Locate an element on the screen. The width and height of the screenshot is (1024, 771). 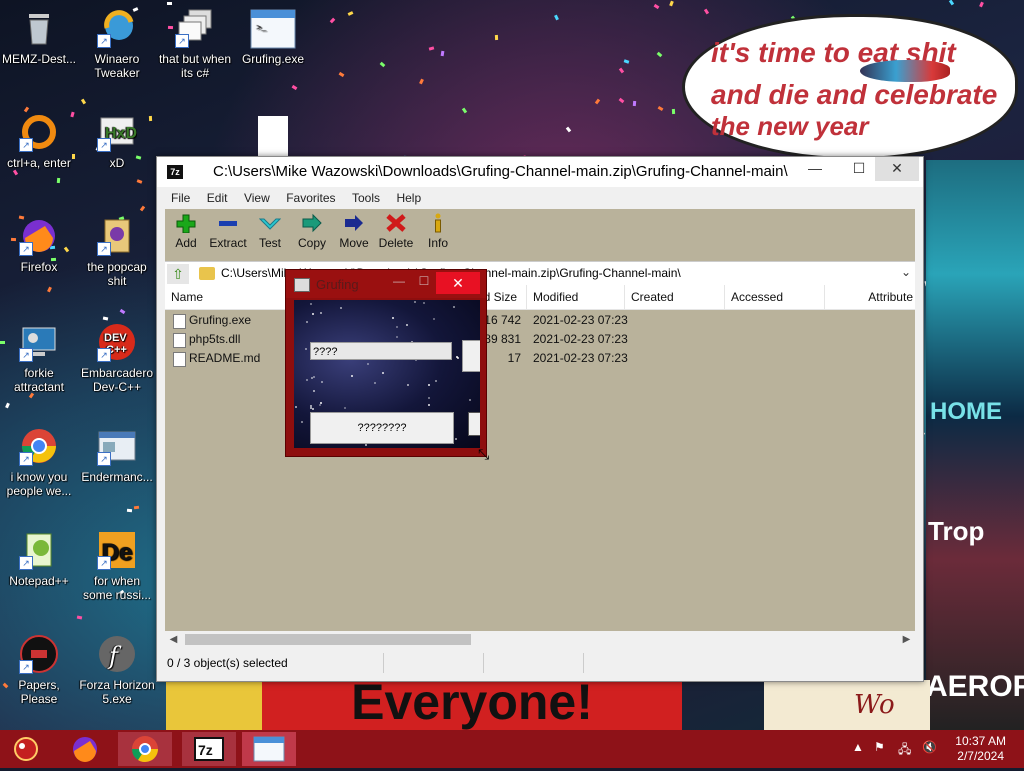
desktop-icon-papers-please: ↗ Papers, Please is located at coordinates (39, 670).